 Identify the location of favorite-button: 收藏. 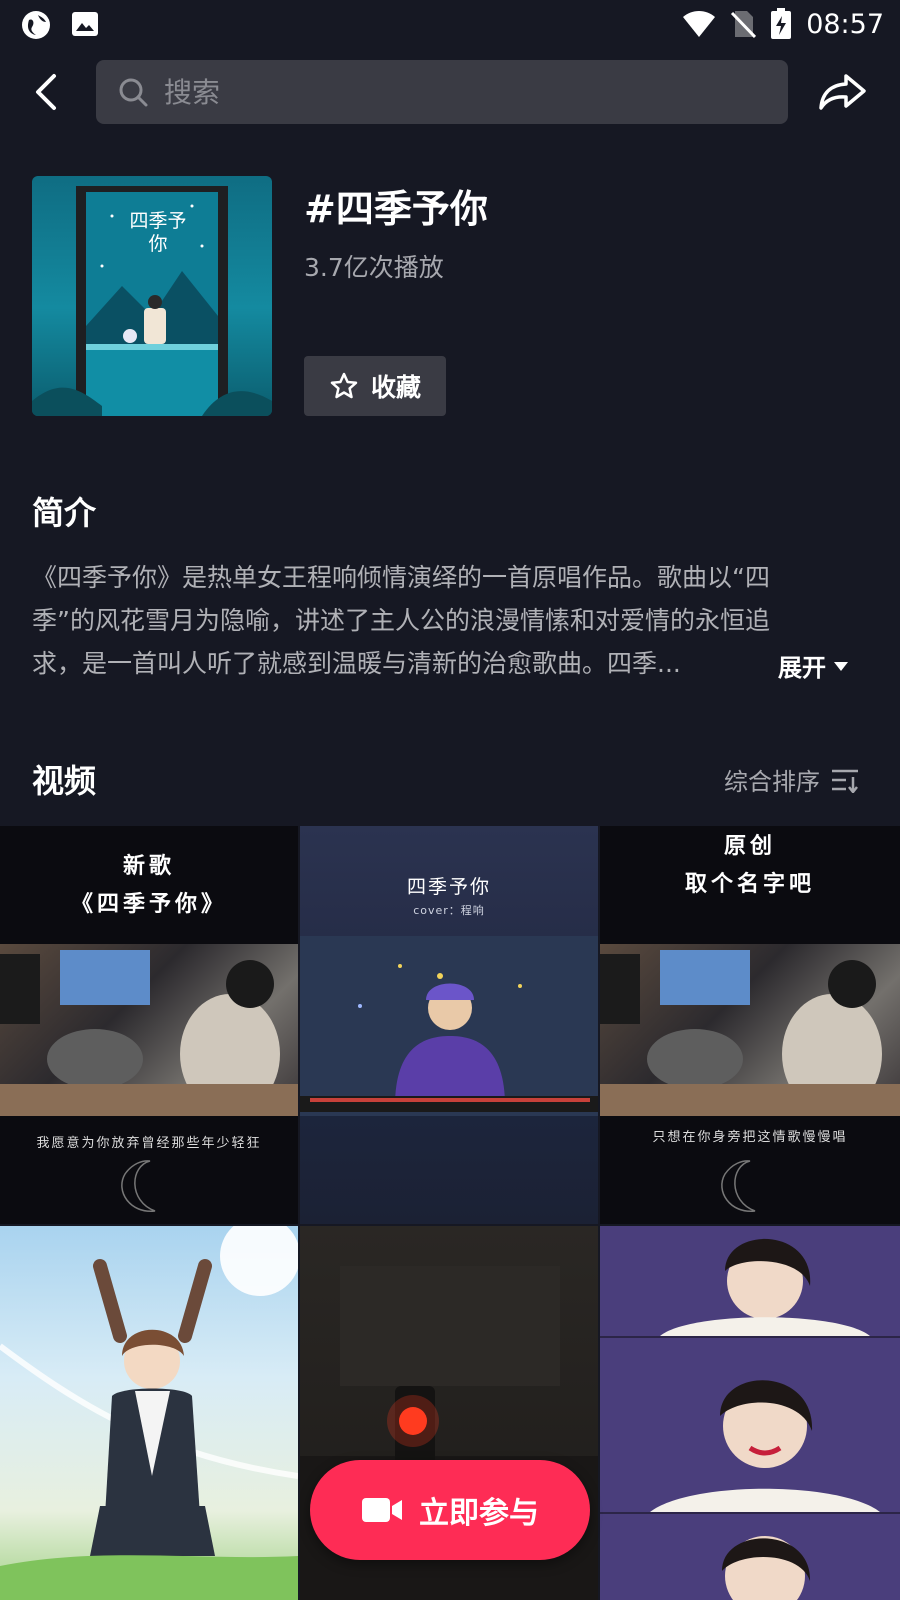
(375, 386).